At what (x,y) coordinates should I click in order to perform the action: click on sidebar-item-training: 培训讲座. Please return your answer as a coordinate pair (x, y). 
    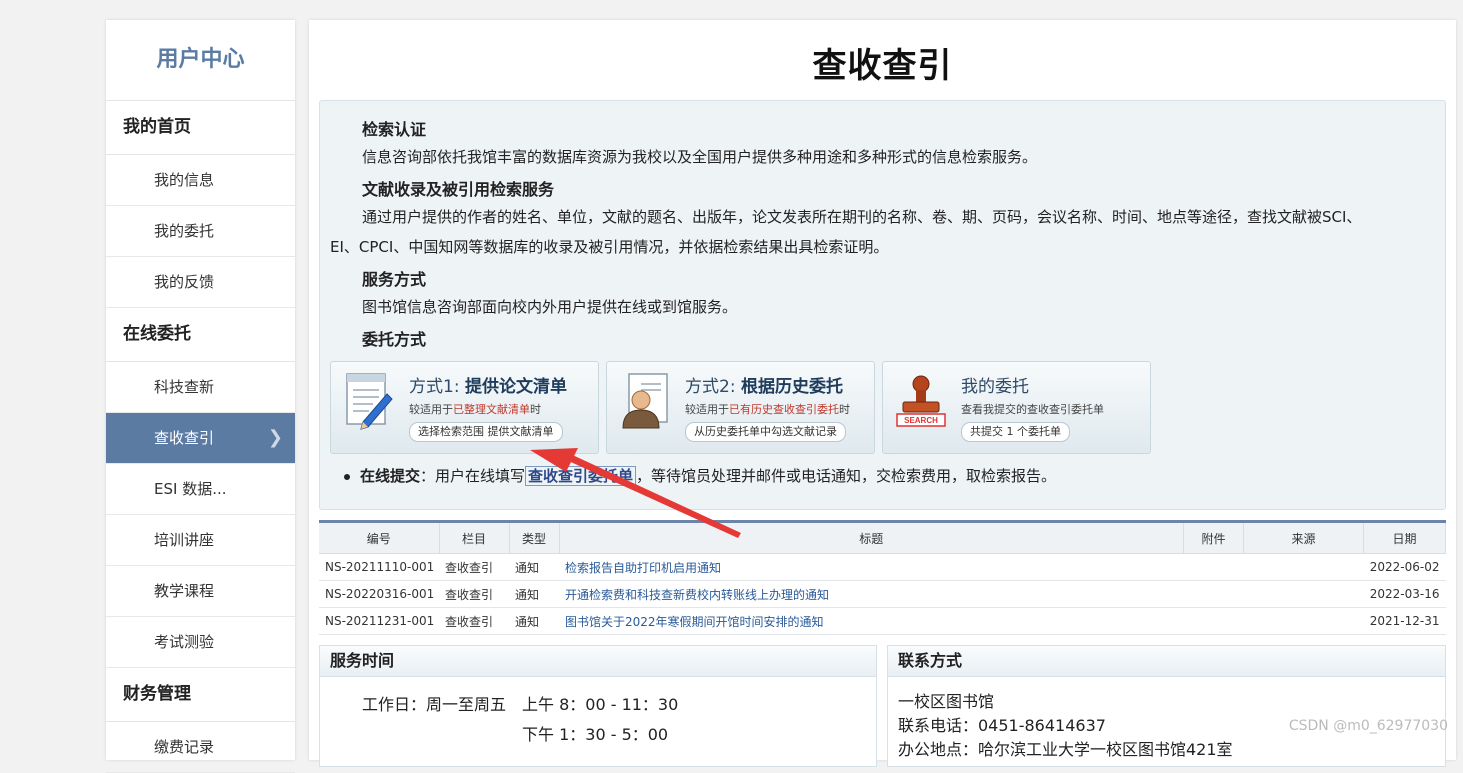
    Looking at the image, I should click on (200, 540).